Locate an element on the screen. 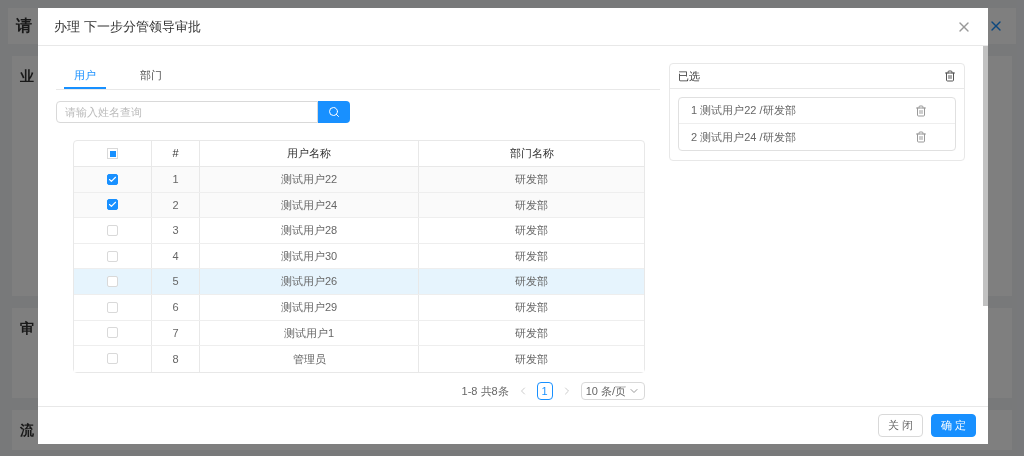  page-title: 请 is located at coordinates (24, 26).